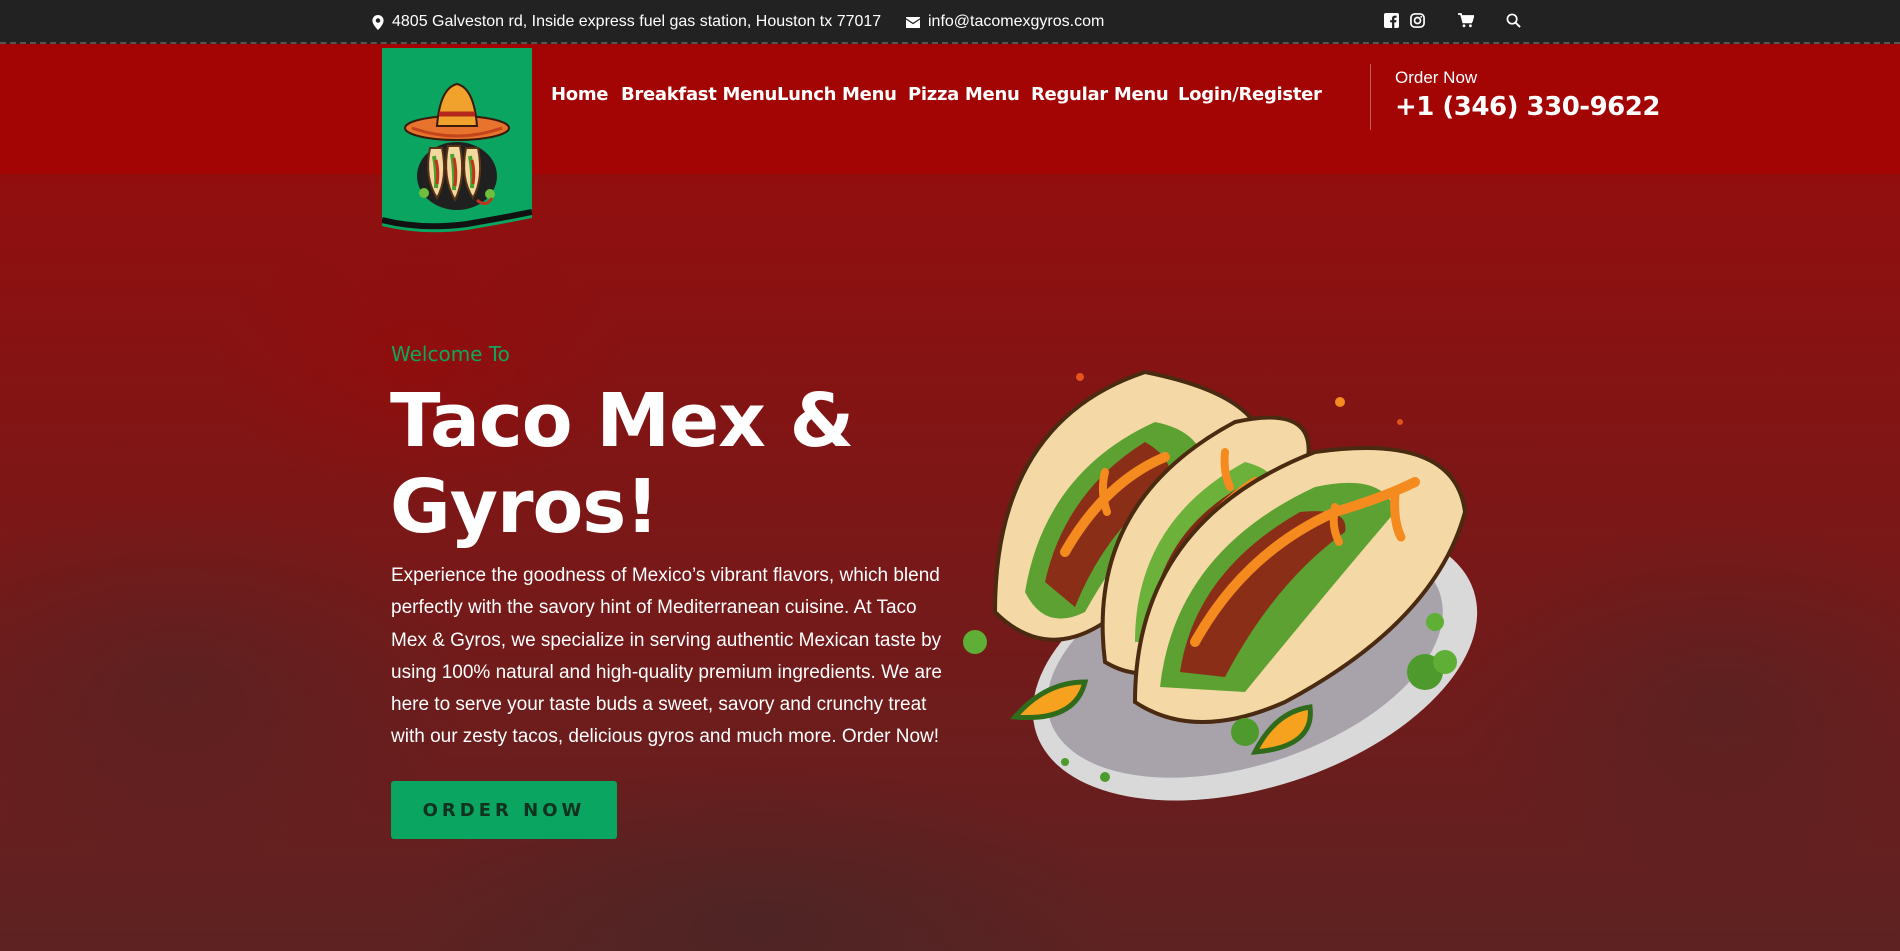 The image size is (1900, 951). What do you see at coordinates (913, 22) in the screenshot?
I see `envelope-icon` at bounding box center [913, 22].